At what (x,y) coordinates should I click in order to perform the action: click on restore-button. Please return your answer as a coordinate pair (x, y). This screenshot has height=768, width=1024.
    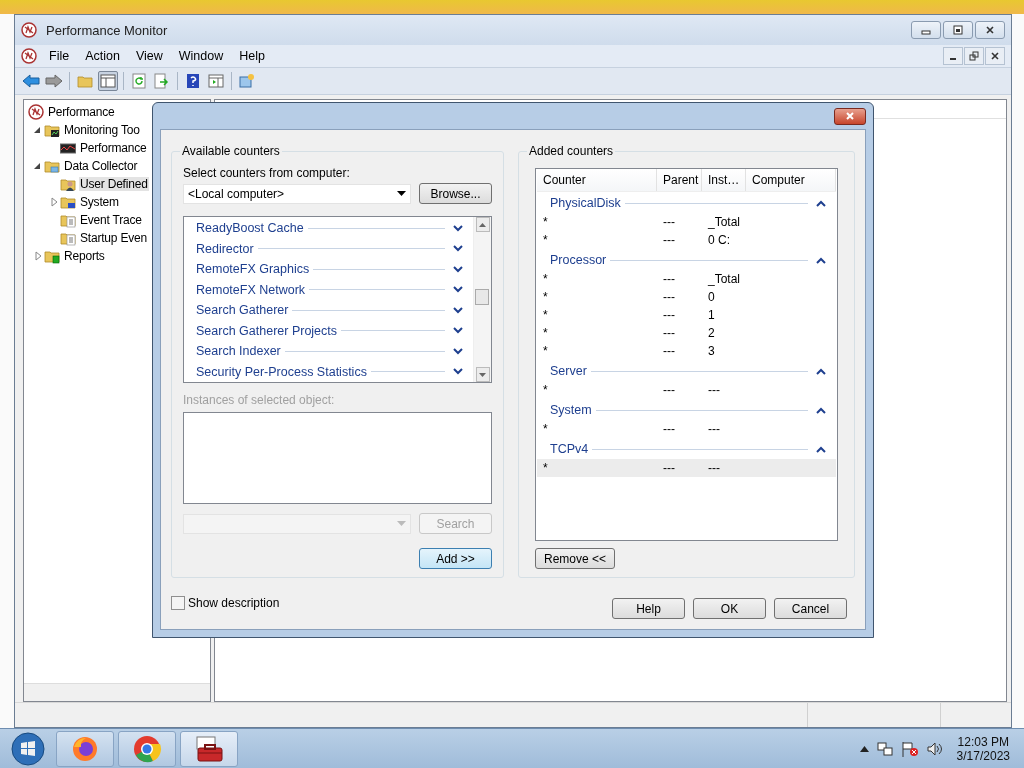
    Looking at the image, I should click on (974, 56).